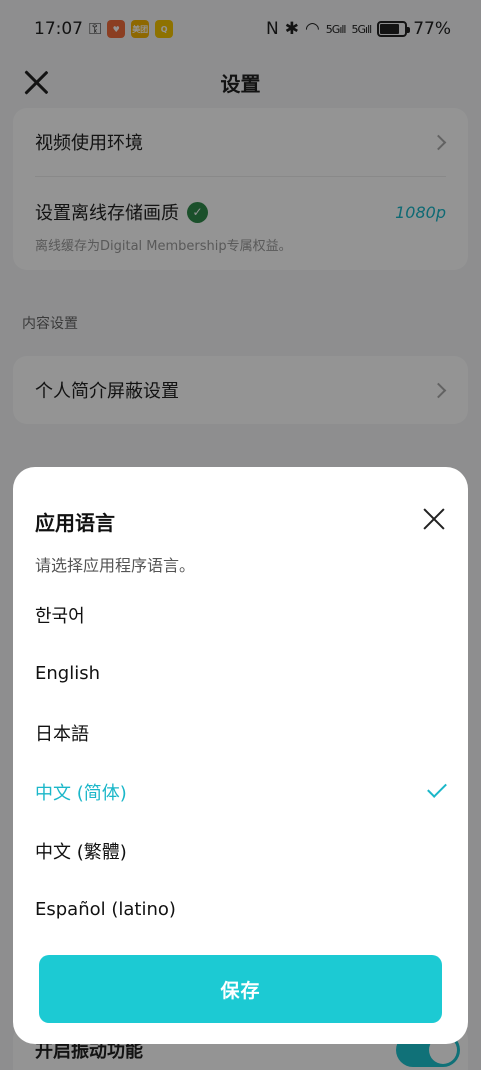 The height and width of the screenshot is (1070, 481). Describe the element at coordinates (240, 673) in the screenshot. I see `language-option-en: English` at that location.